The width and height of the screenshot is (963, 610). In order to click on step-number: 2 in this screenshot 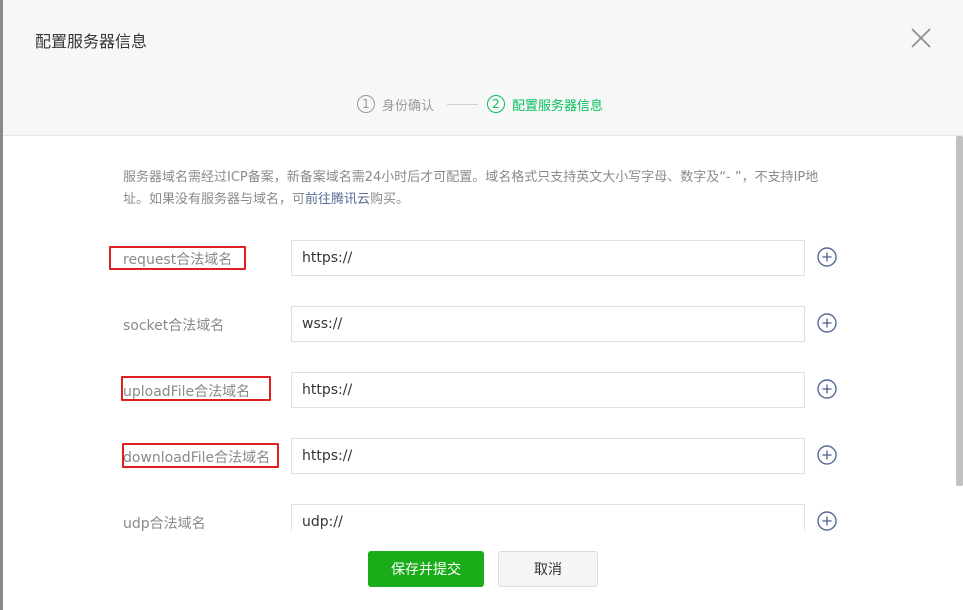, I will do `click(496, 104)`.